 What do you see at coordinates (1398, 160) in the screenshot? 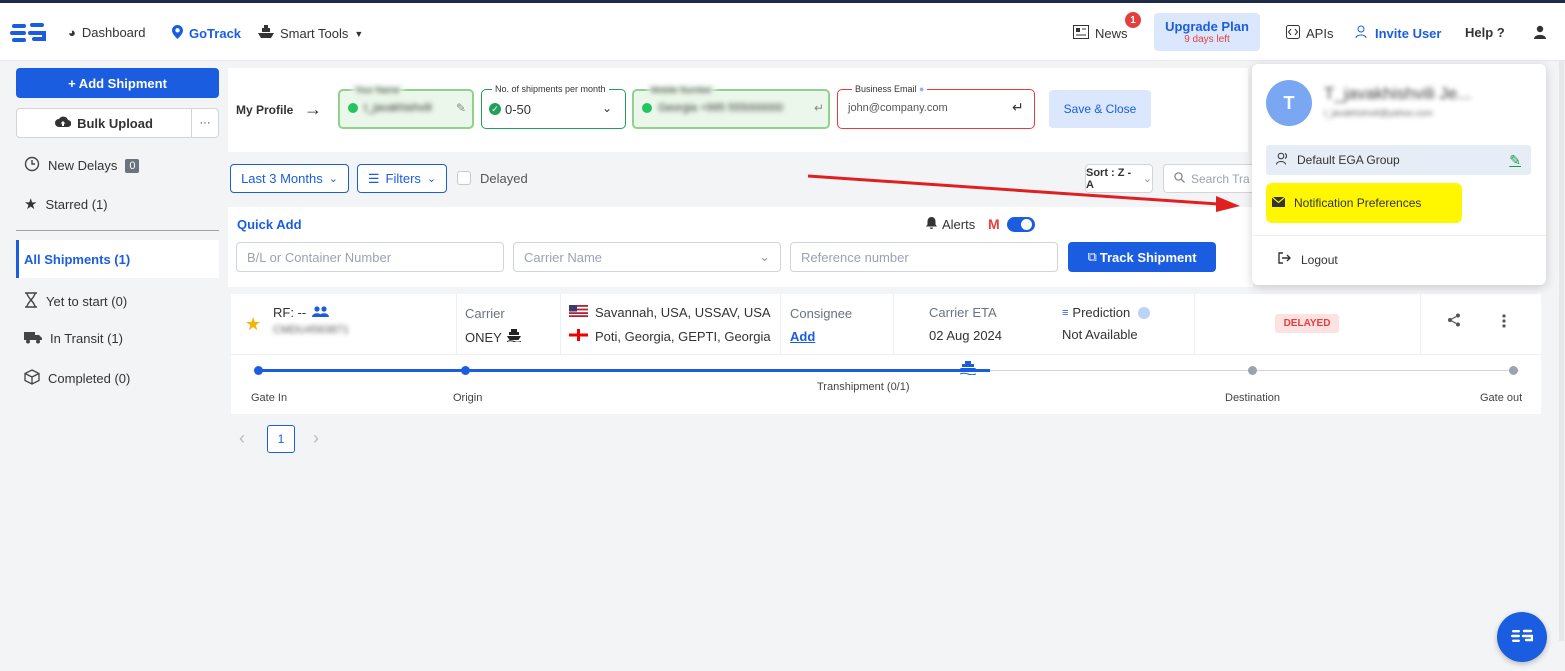
I see `group-selector: Default EGA Group ✎` at bounding box center [1398, 160].